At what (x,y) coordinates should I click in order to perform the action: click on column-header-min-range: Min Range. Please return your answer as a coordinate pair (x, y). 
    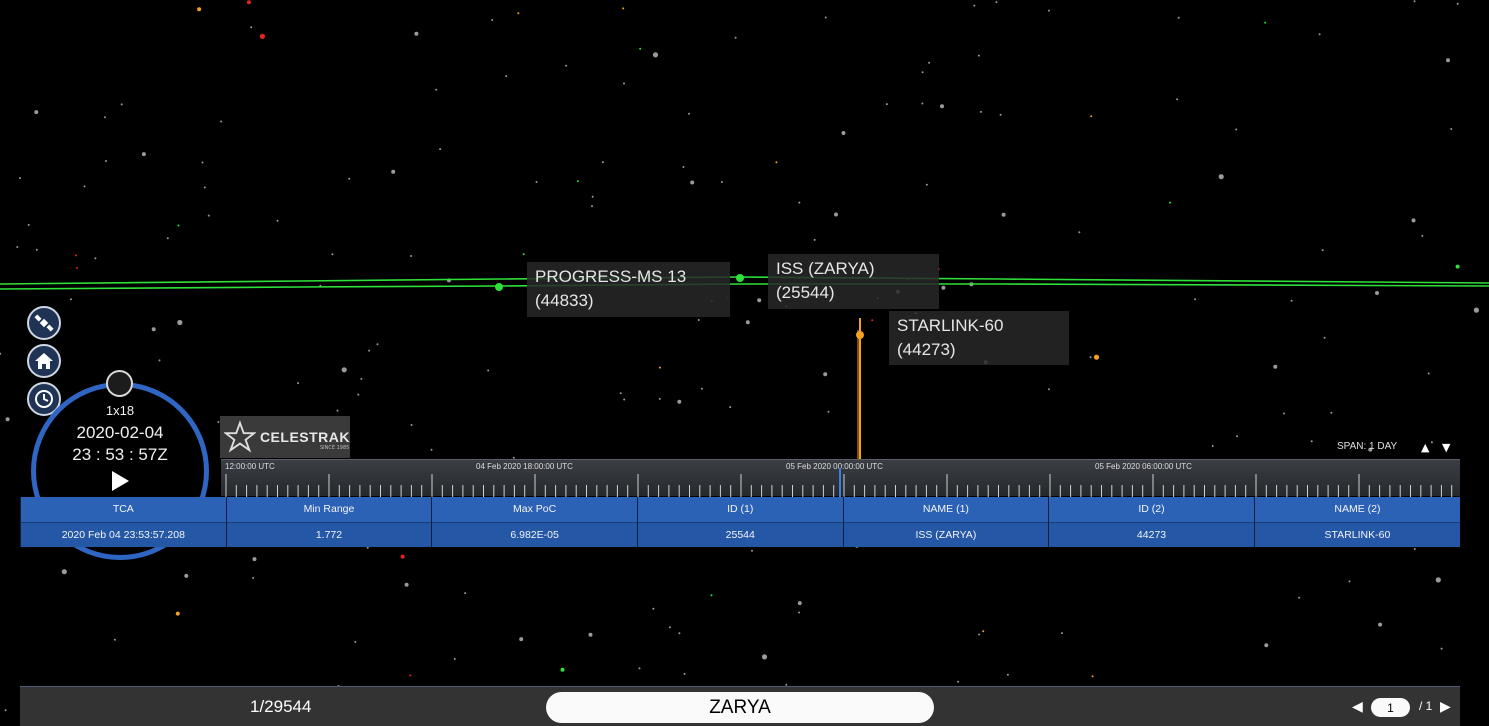
    Looking at the image, I should click on (328, 509).